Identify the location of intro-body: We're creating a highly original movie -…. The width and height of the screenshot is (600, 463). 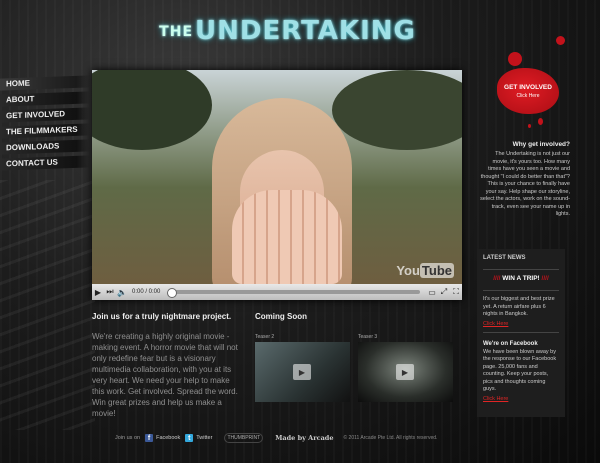
(165, 375).